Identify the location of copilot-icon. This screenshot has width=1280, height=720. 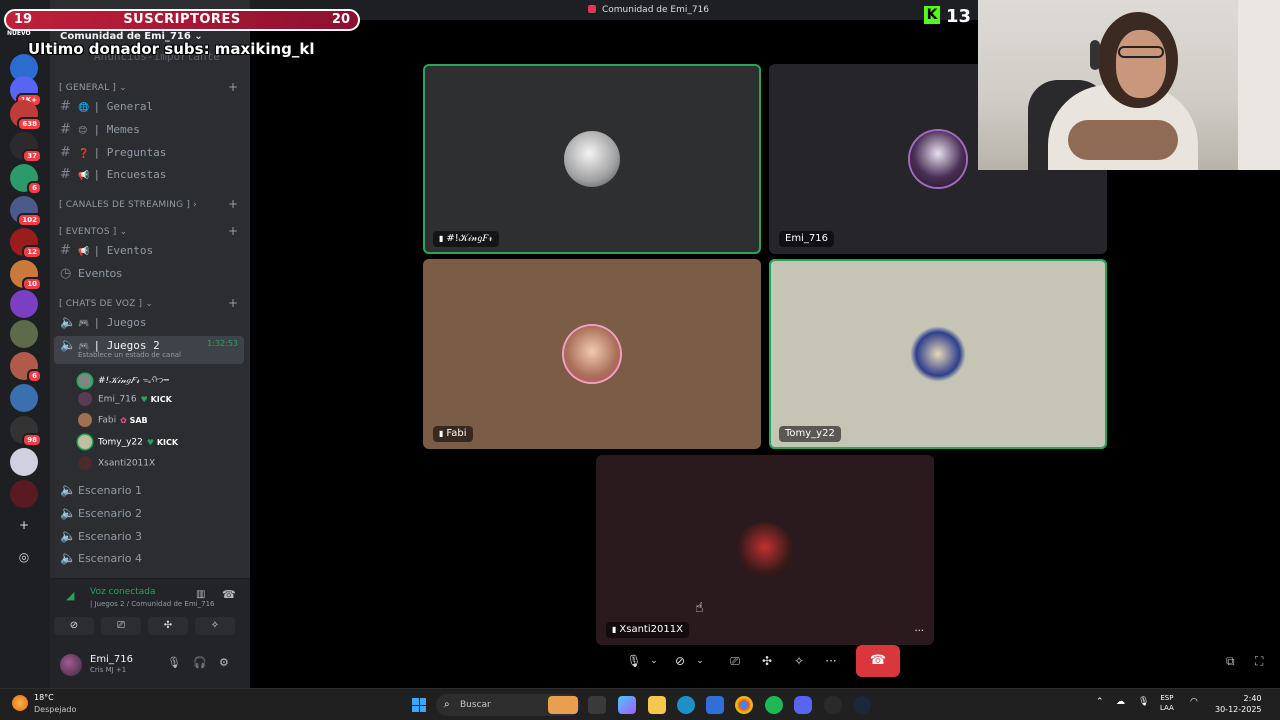
(627, 705).